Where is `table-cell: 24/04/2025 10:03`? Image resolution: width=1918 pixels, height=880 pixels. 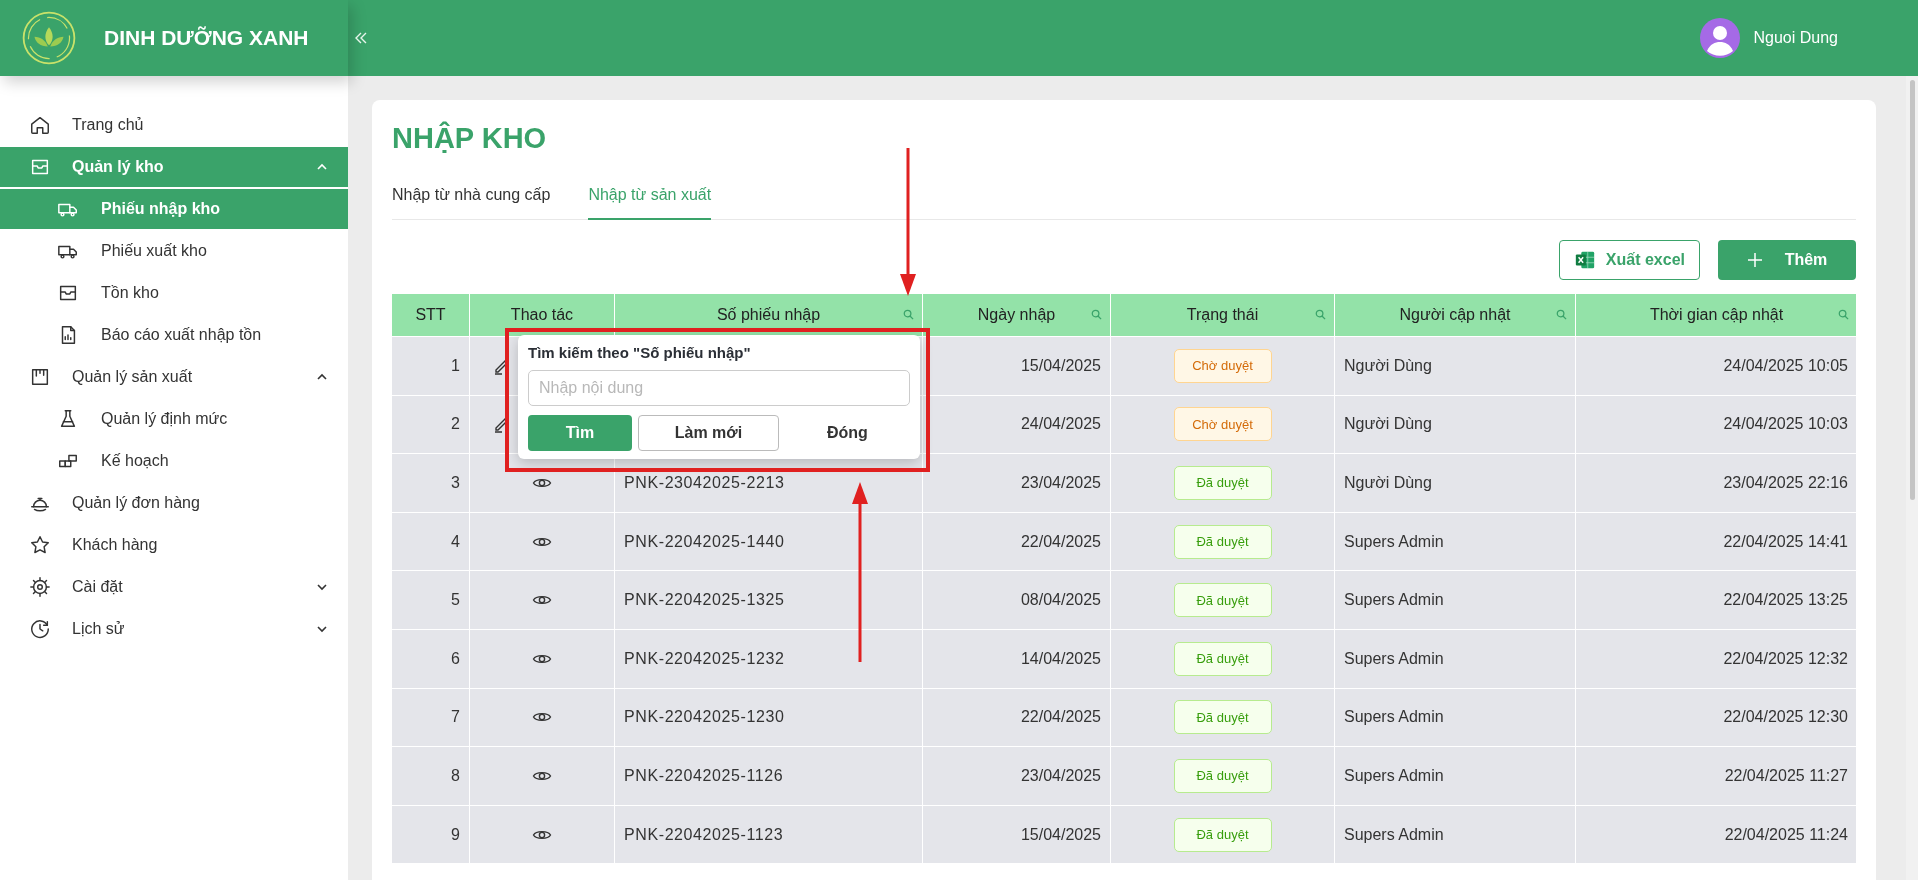
table-cell: 24/04/2025 10:03 is located at coordinates (1785, 424).